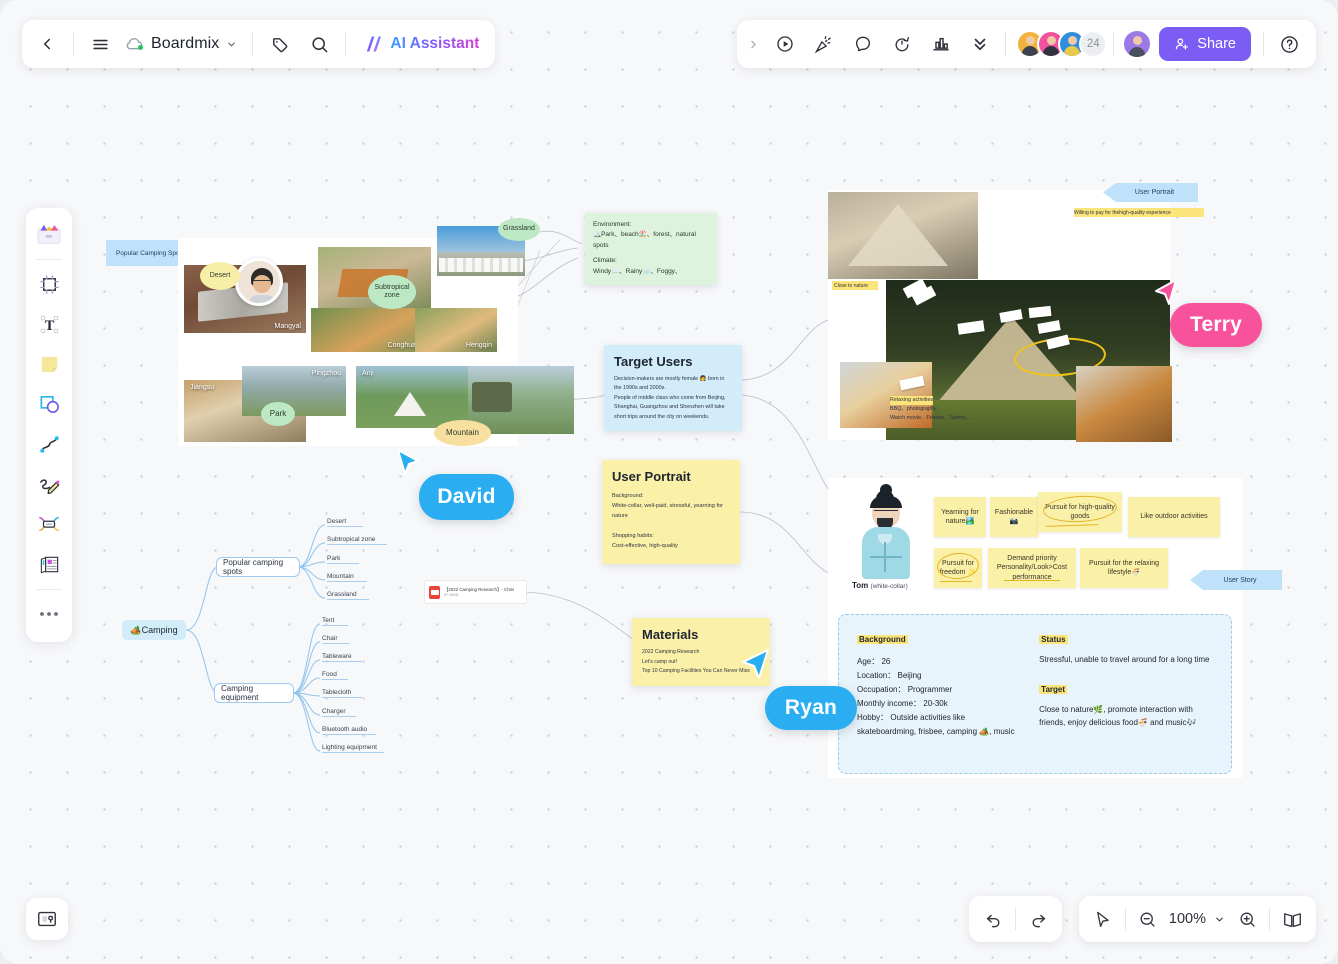 The height and width of the screenshot is (964, 1338). I want to click on zoom-in-button, so click(1247, 919).